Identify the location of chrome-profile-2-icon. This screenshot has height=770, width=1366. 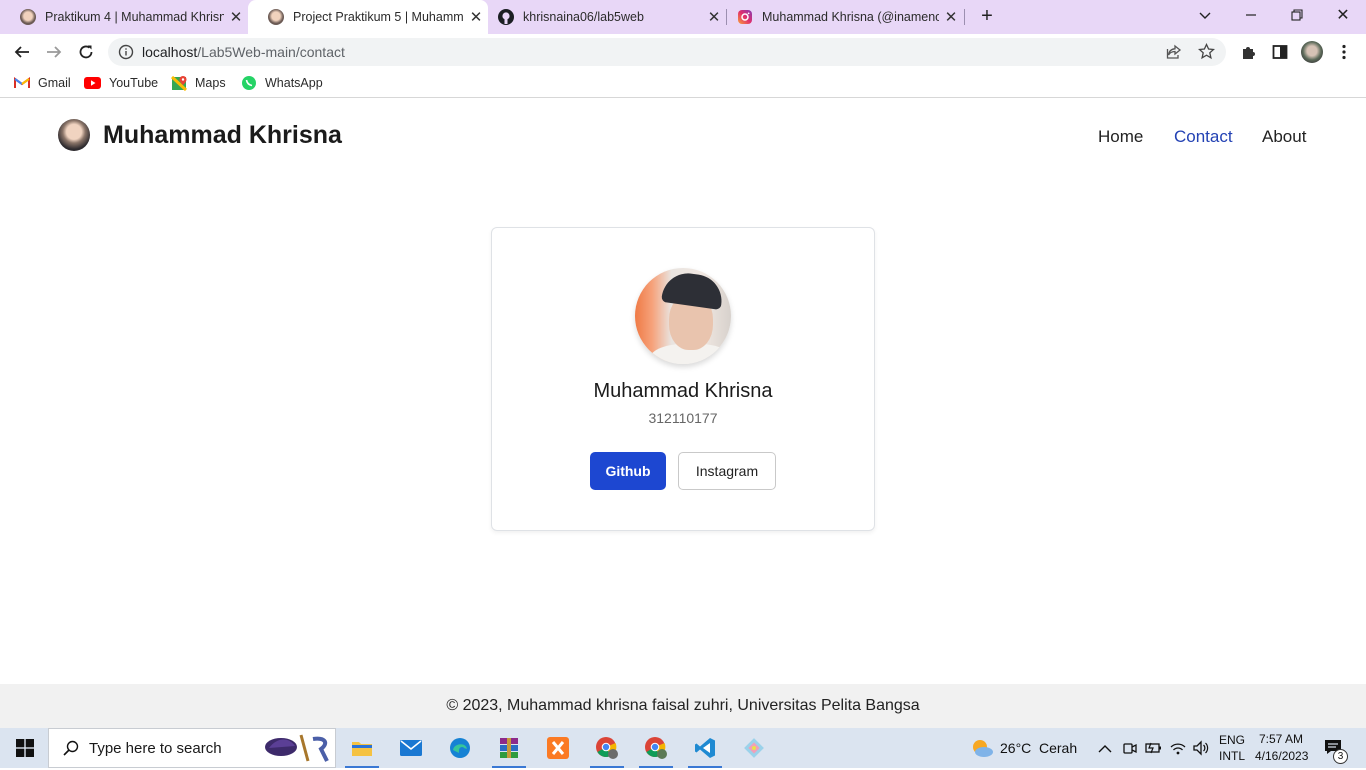
(656, 750).